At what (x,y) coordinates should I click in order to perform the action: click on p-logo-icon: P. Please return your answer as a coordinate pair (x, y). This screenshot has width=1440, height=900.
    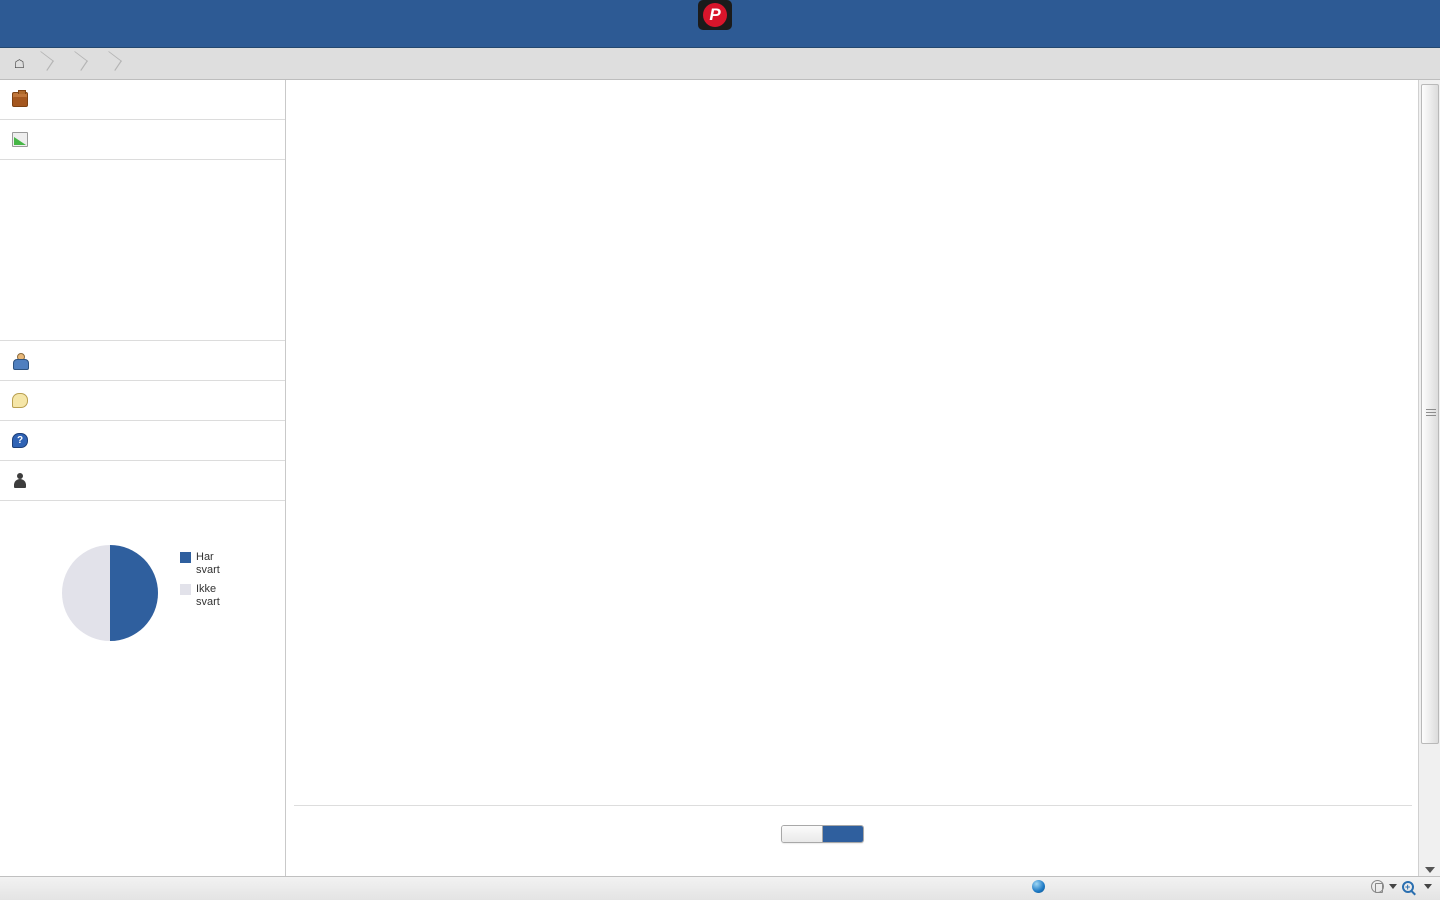
    Looking at the image, I should click on (715, 15).